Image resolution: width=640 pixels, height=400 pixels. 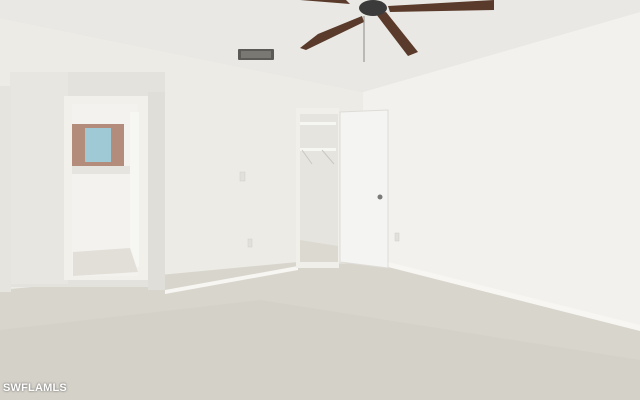 I want to click on bathroom-window-glass, so click(x=98, y=145).